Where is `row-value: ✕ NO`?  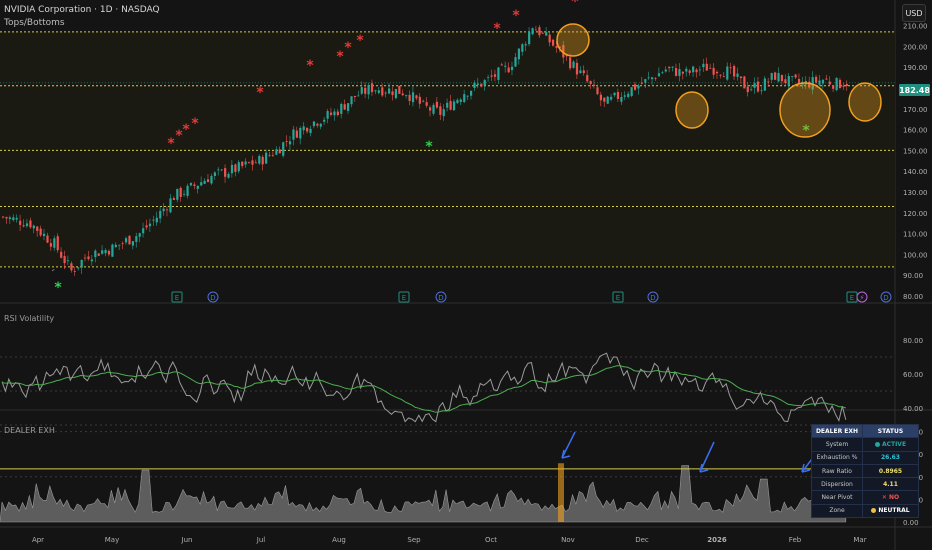
row-value: ✕ NO is located at coordinates (890, 497).